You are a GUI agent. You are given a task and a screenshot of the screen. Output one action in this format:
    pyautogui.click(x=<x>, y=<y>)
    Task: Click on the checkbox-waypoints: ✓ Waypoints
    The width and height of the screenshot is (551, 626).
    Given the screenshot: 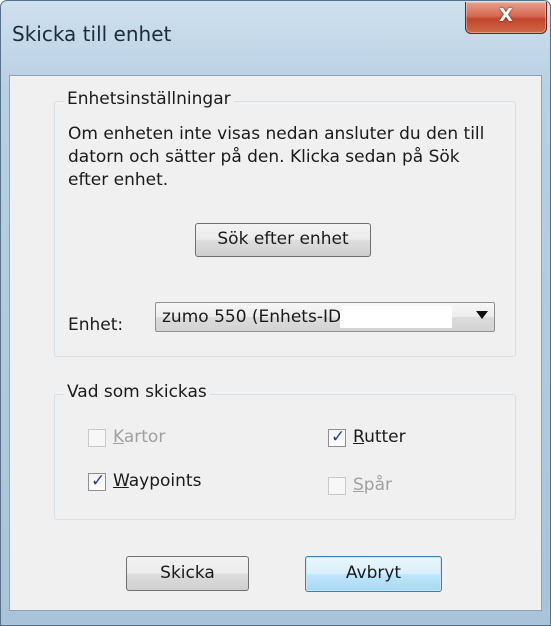 What is the action you would take?
    pyautogui.click(x=163, y=484)
    